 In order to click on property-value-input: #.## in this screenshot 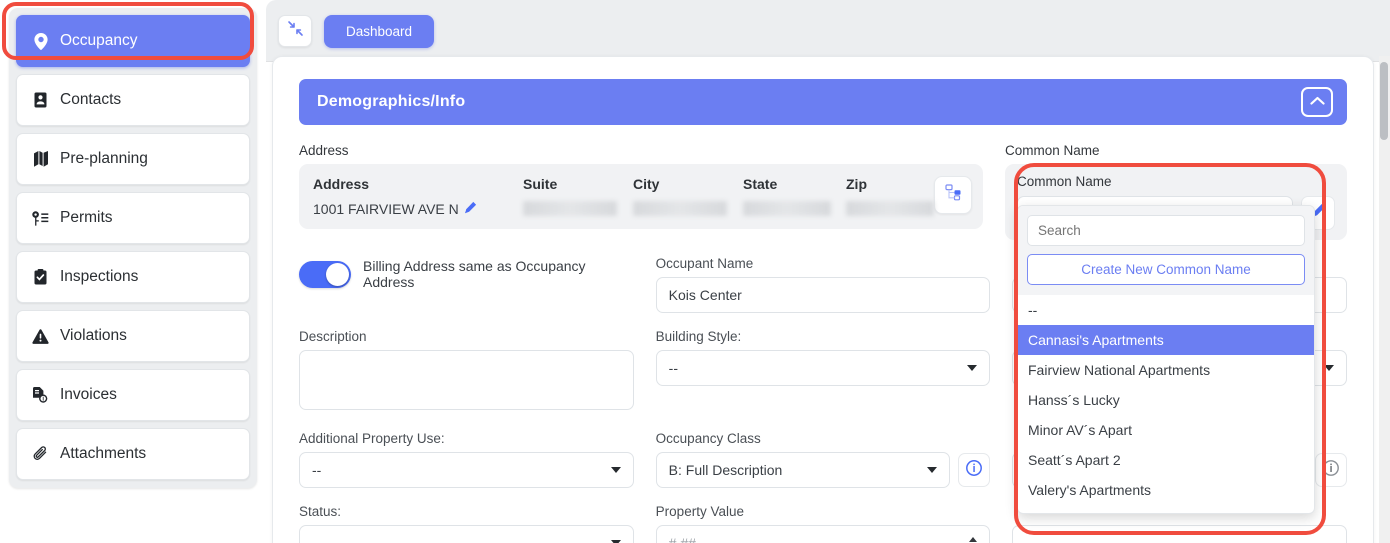, I will do `click(823, 534)`.